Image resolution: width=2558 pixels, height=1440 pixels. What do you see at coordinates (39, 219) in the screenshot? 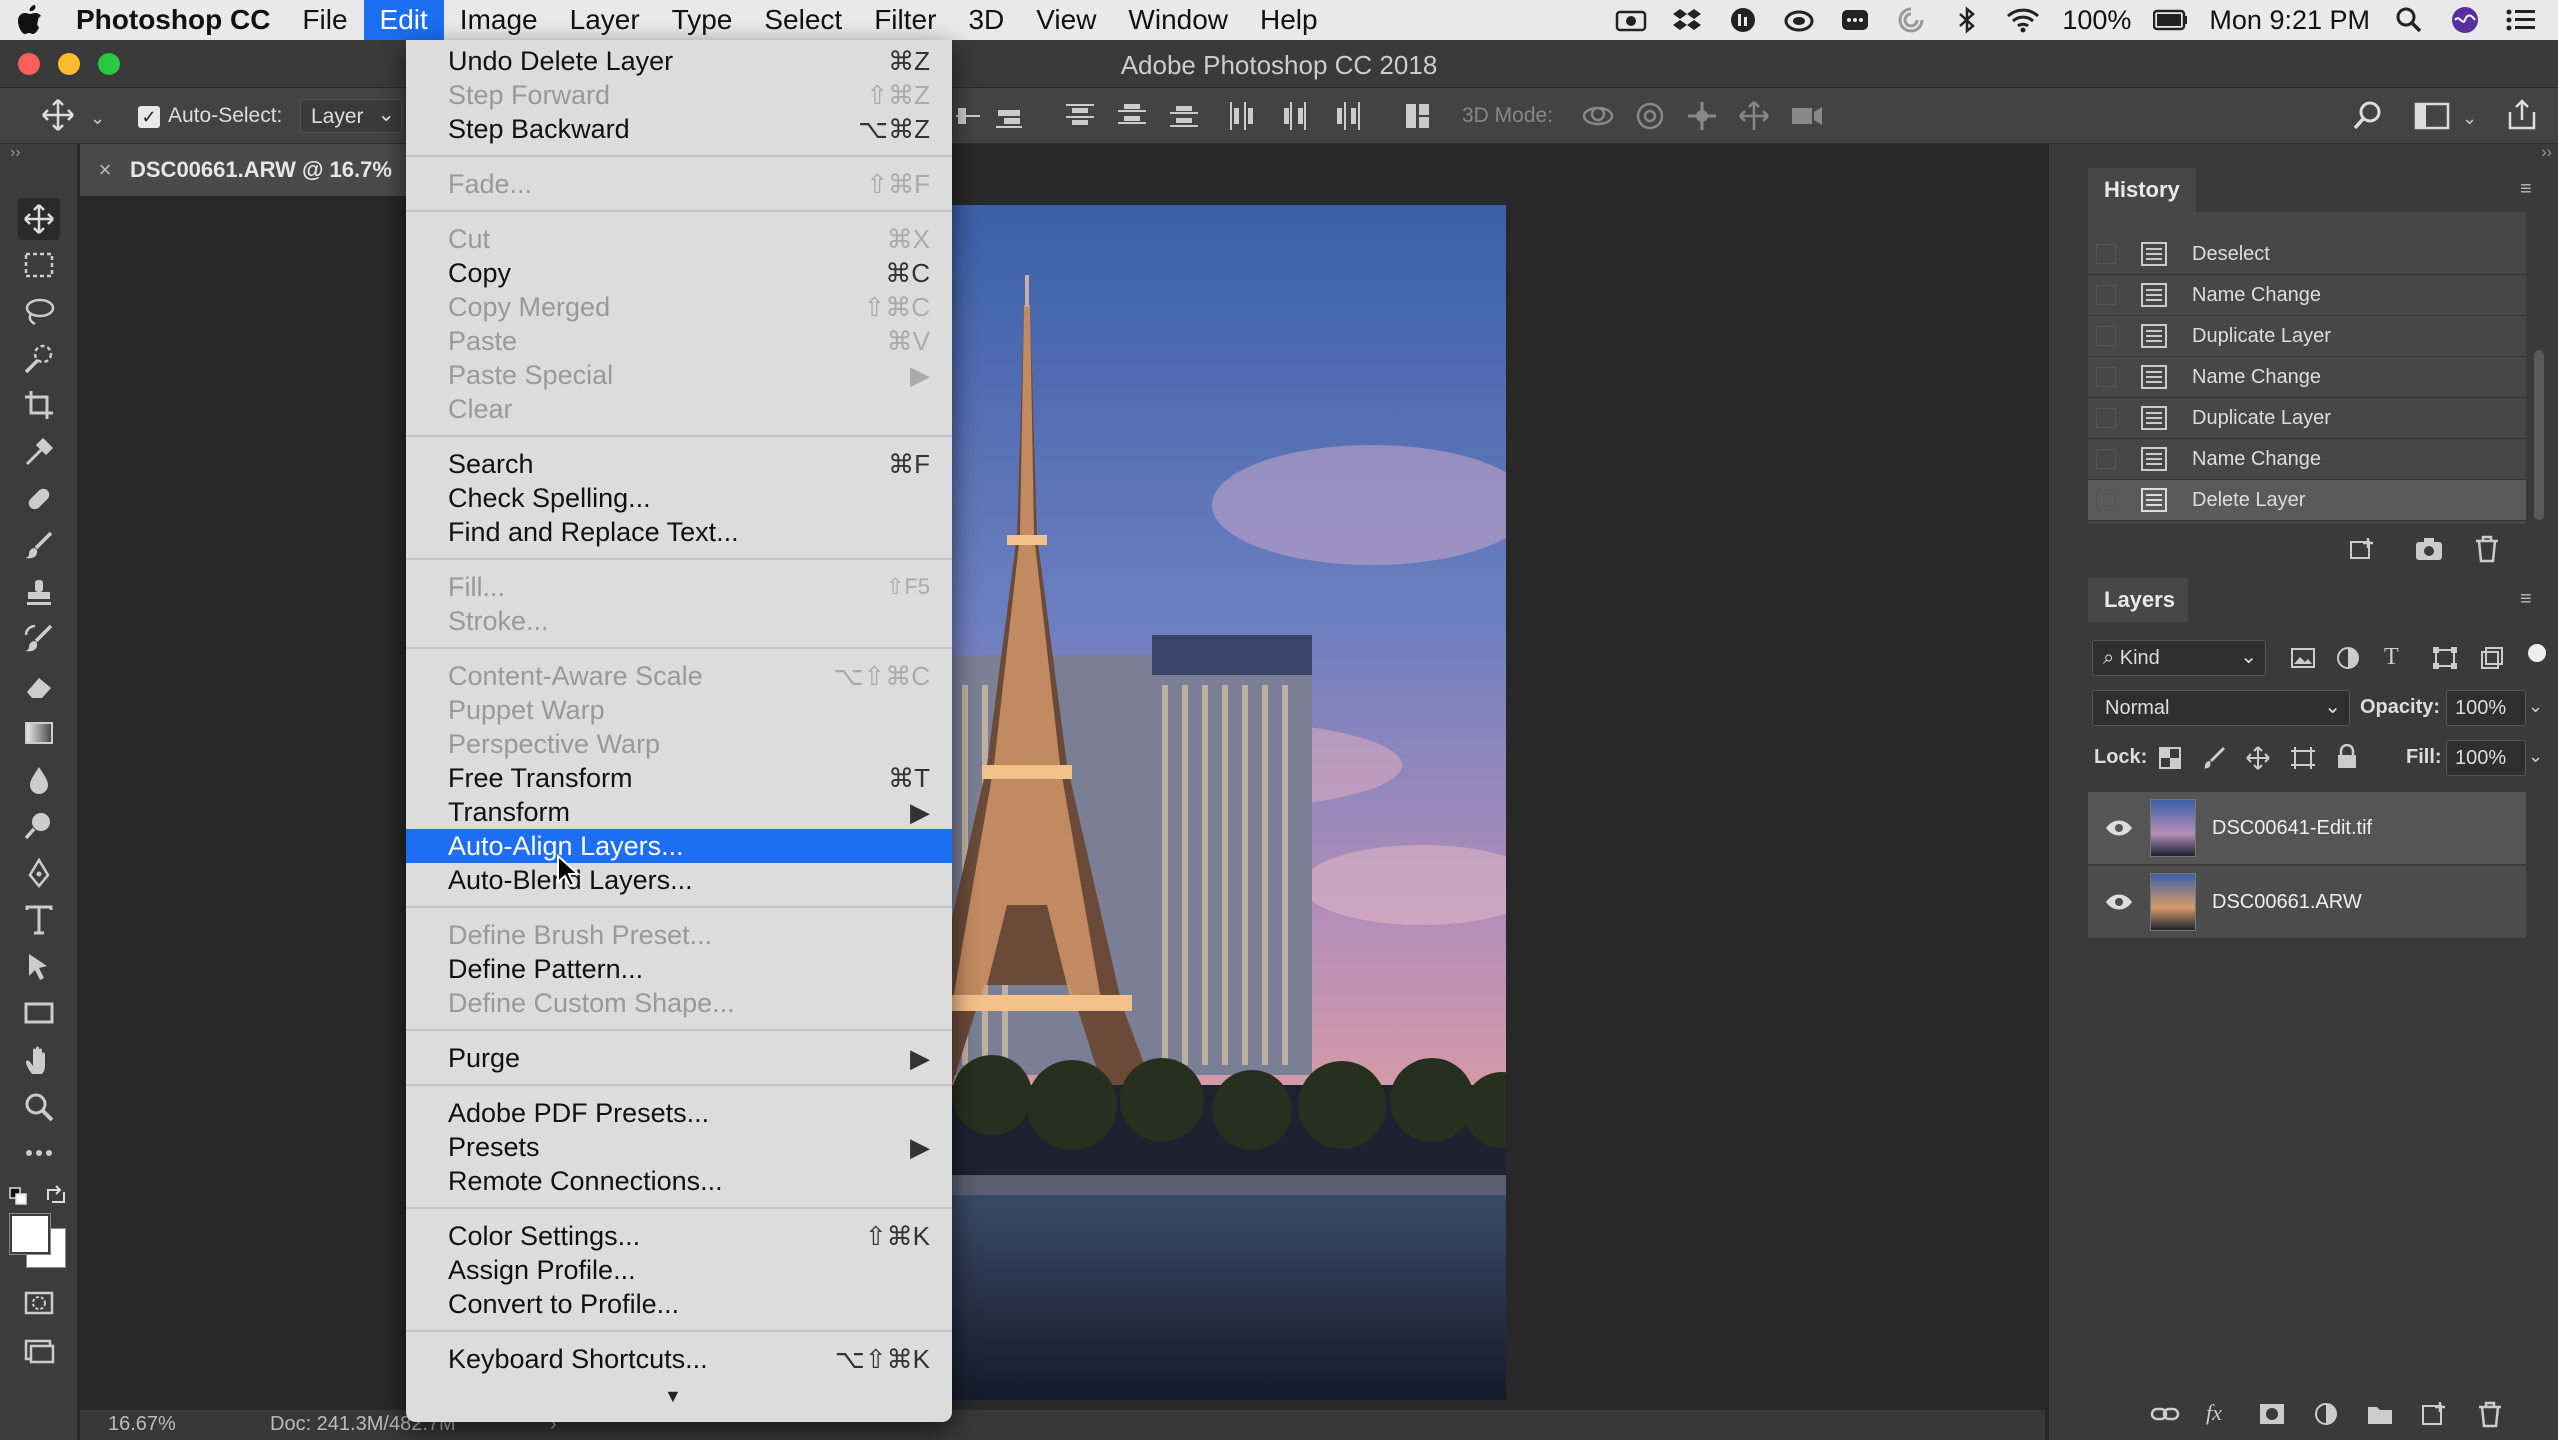
I see `move-tool-icon` at bounding box center [39, 219].